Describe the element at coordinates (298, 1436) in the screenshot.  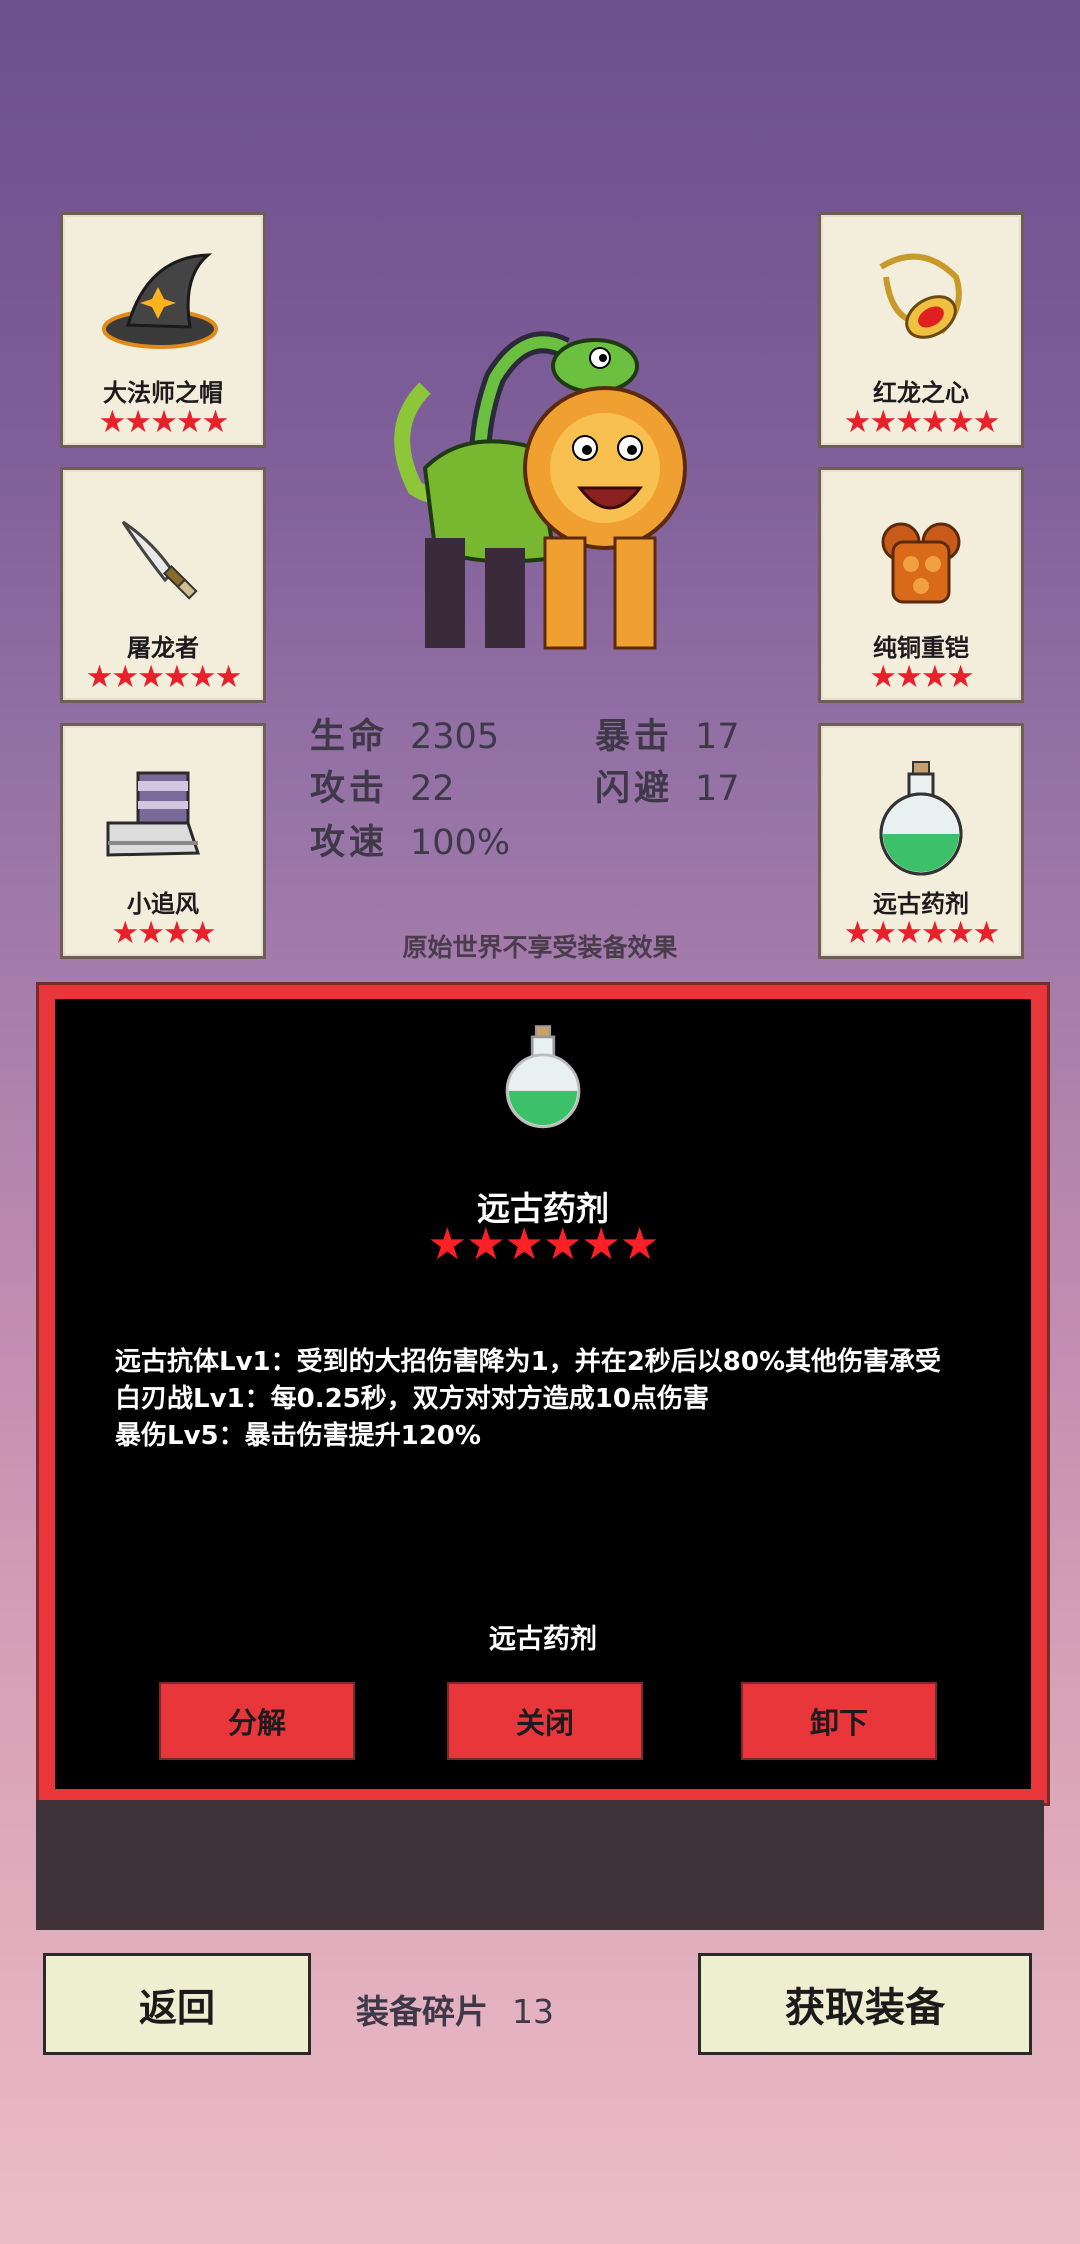
I see `skill-line: 暴伤Lv5：暴击伤害提升120%` at that location.